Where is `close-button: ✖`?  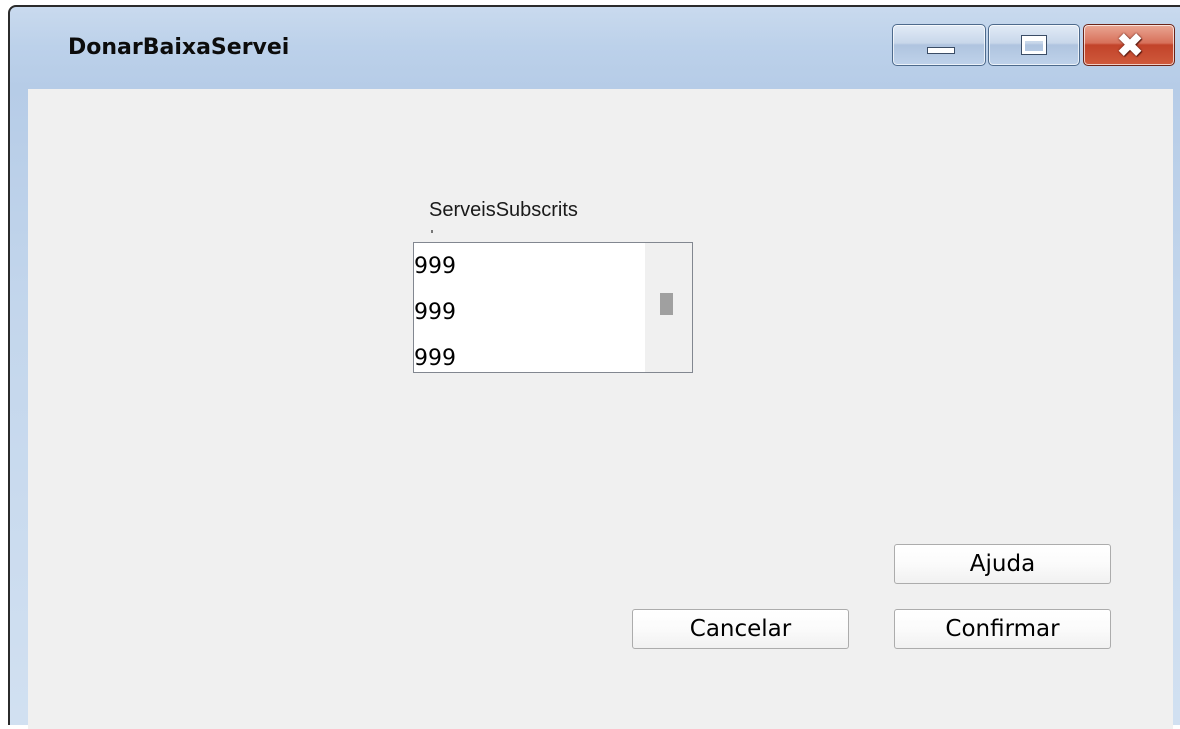
close-button: ✖ is located at coordinates (1129, 45).